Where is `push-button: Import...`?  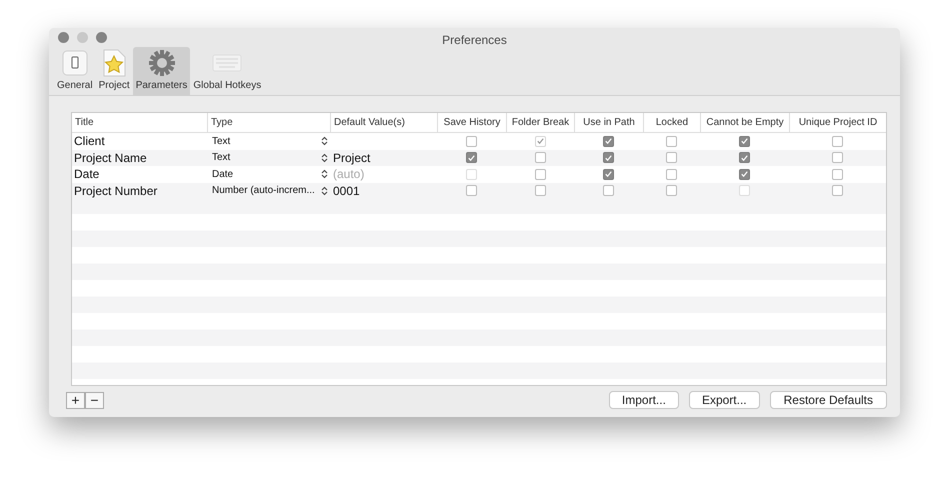 push-button: Import... is located at coordinates (643, 400).